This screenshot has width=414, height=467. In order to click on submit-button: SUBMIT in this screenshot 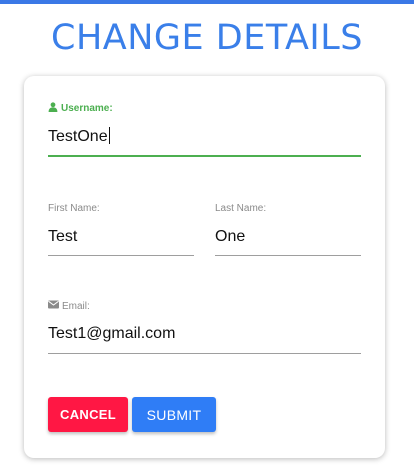, I will do `click(174, 414)`.